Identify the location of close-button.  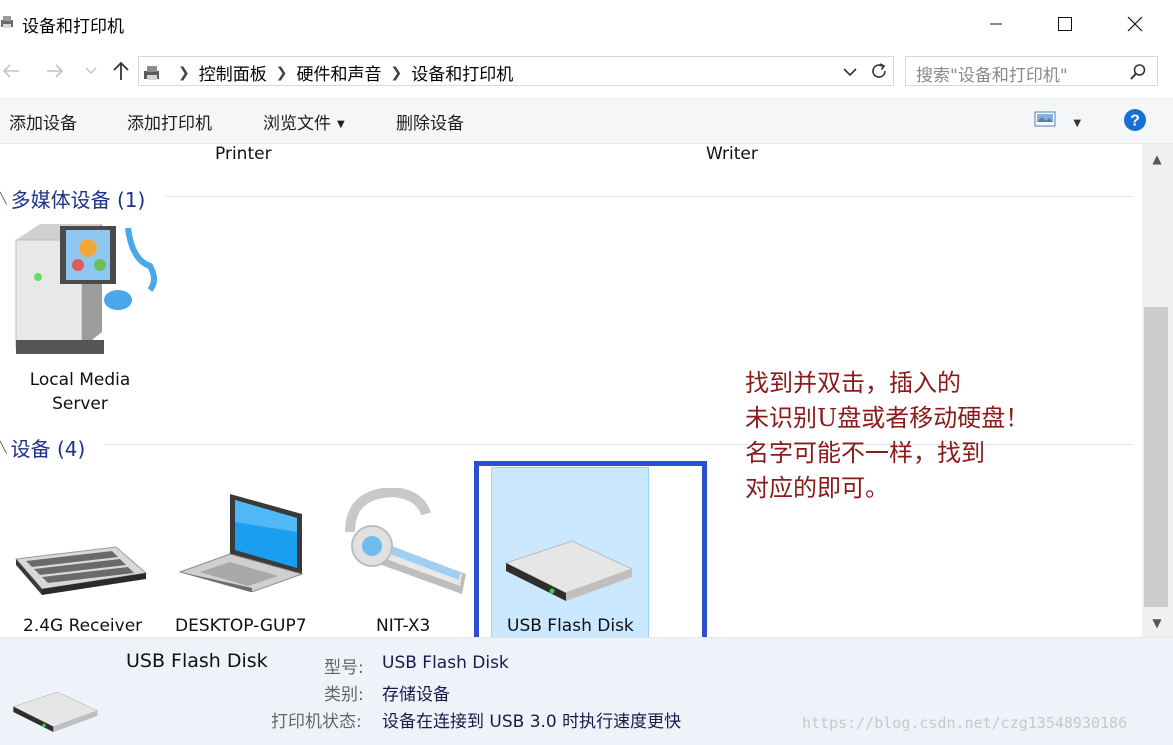
(1135, 23).